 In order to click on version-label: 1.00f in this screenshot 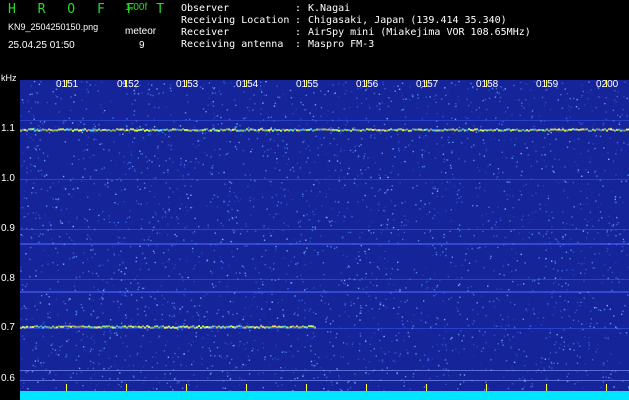, I will do `click(136, 7)`.